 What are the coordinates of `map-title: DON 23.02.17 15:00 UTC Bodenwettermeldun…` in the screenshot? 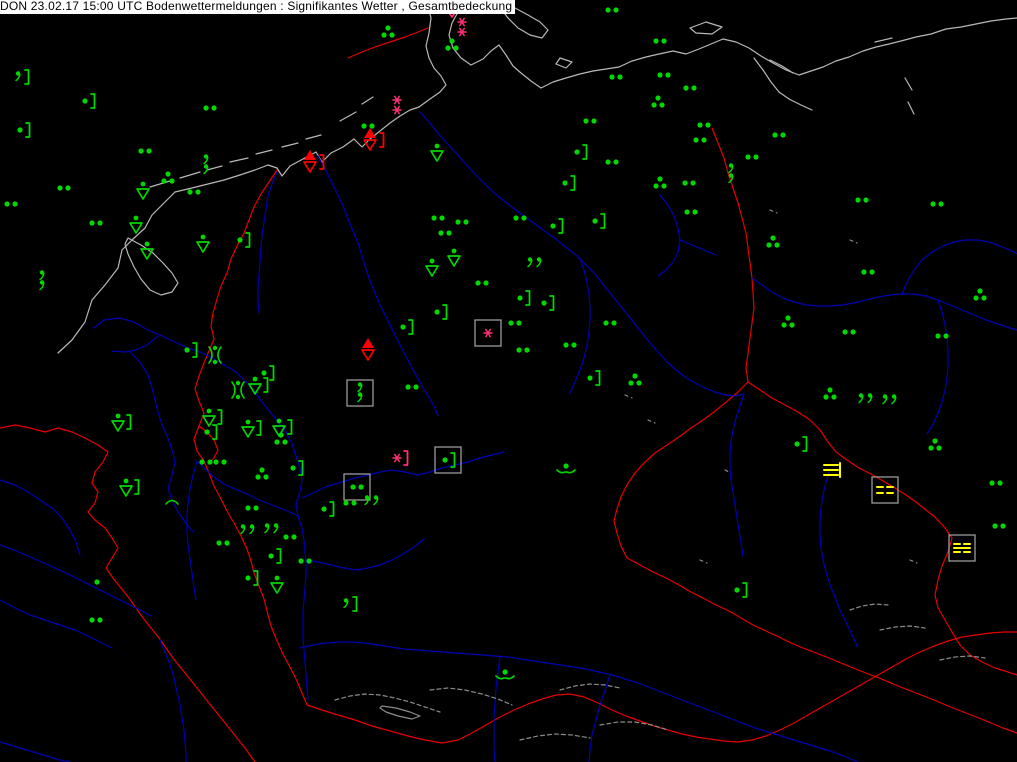 It's located at (258, 7).